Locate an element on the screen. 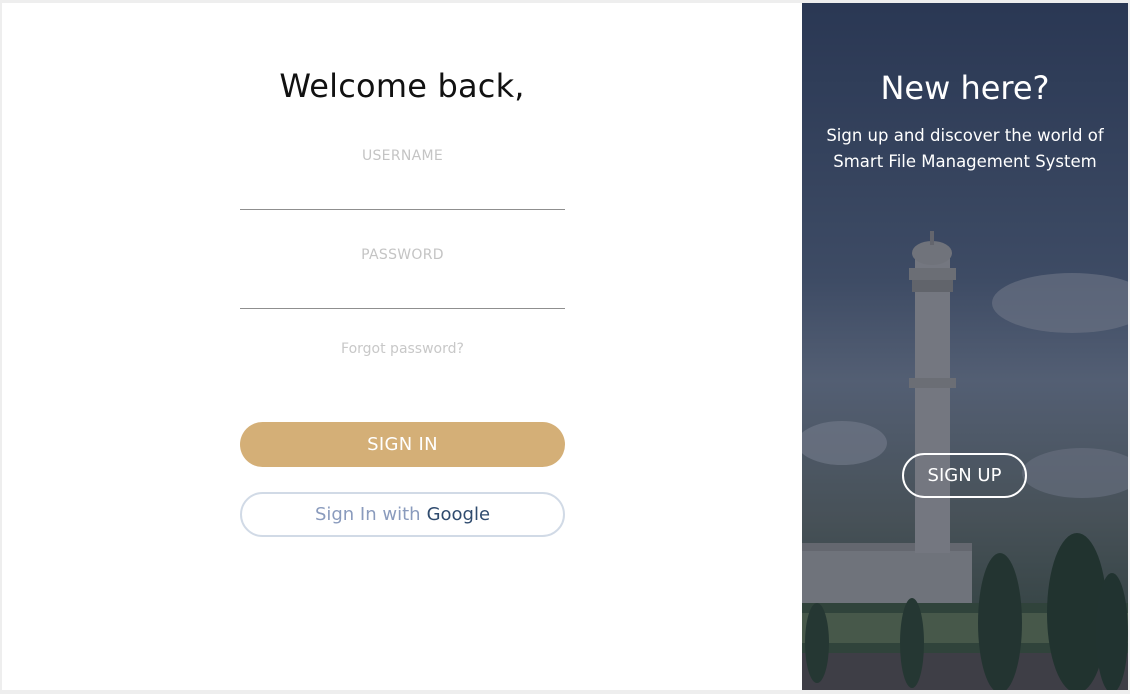  forgot-password-link: Forgot password? is located at coordinates (402, 349).